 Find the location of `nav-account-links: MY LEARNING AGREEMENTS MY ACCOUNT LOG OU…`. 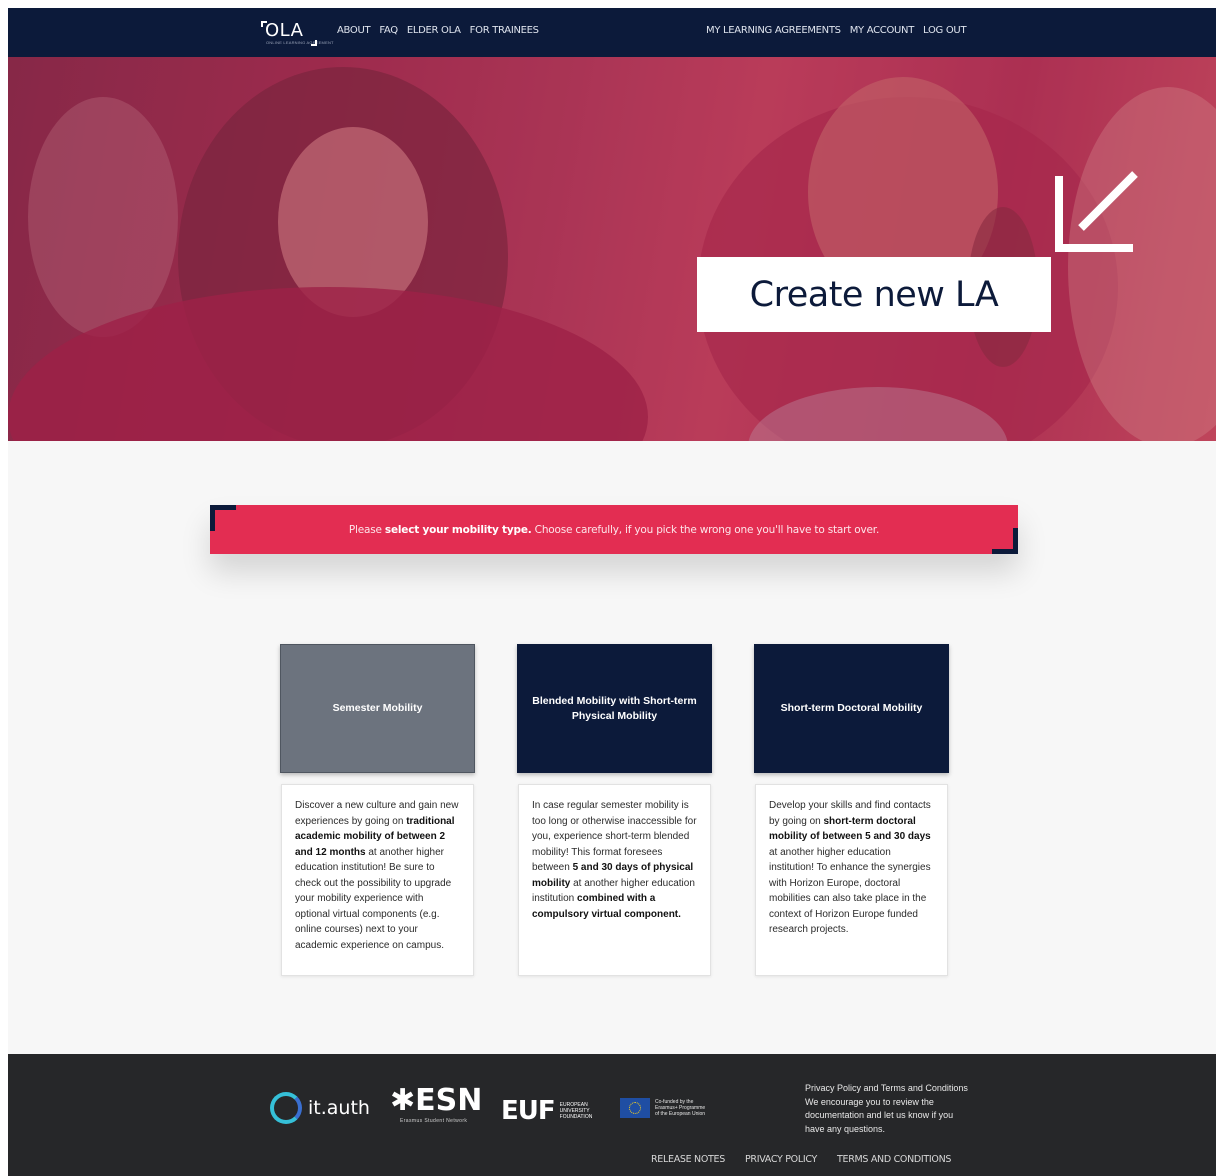

nav-account-links: MY LEARNING AGREEMENTS MY ACCOUNT LOG OU… is located at coordinates (836, 30).